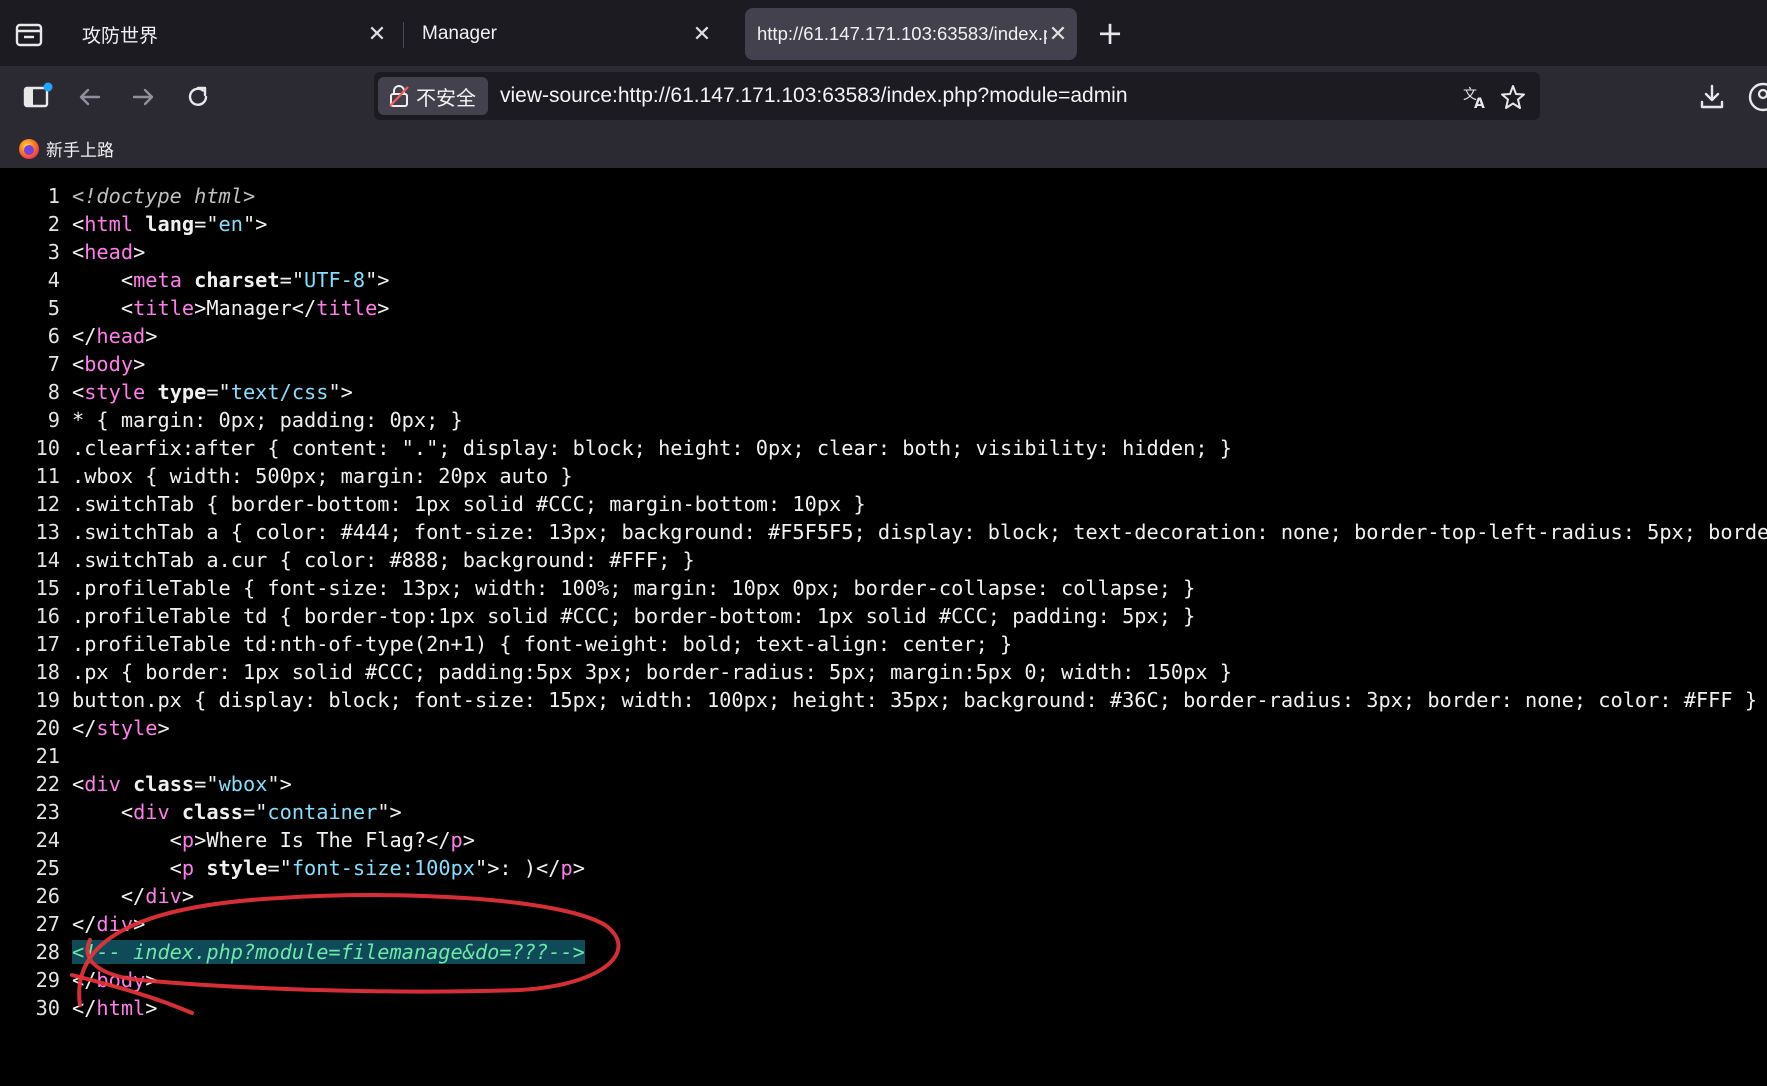 The width and height of the screenshot is (1767, 1086). Describe the element at coordinates (883, 280) in the screenshot. I see `source-line: 4 <meta charset="UTF-8">` at that location.